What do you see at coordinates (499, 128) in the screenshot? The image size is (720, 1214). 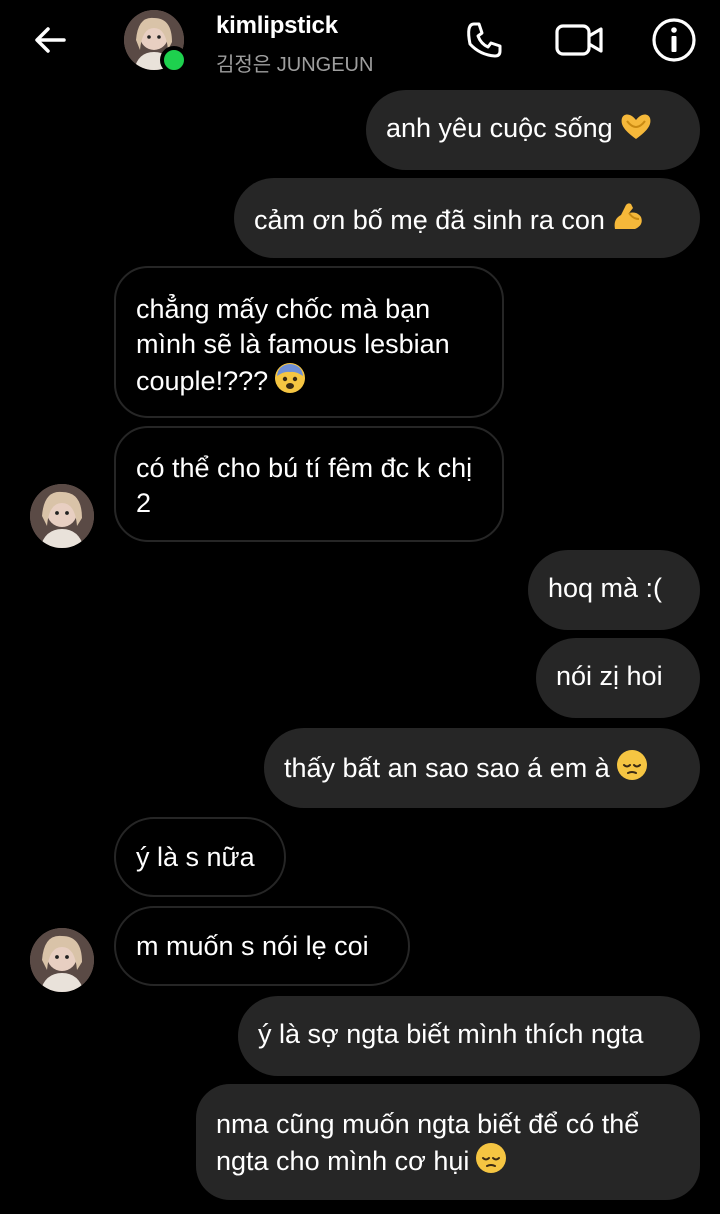 I see `message-text: anh yêu cuộc sống` at bounding box center [499, 128].